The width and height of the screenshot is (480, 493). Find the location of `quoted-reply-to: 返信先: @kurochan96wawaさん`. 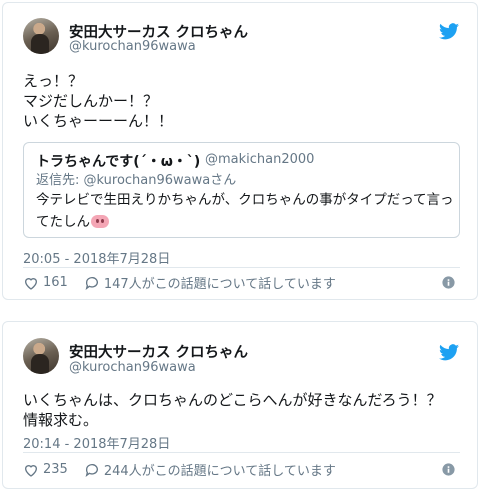

quoted-reply-to: 返信先: @kurochan96wawaさん is located at coordinates (136, 180).